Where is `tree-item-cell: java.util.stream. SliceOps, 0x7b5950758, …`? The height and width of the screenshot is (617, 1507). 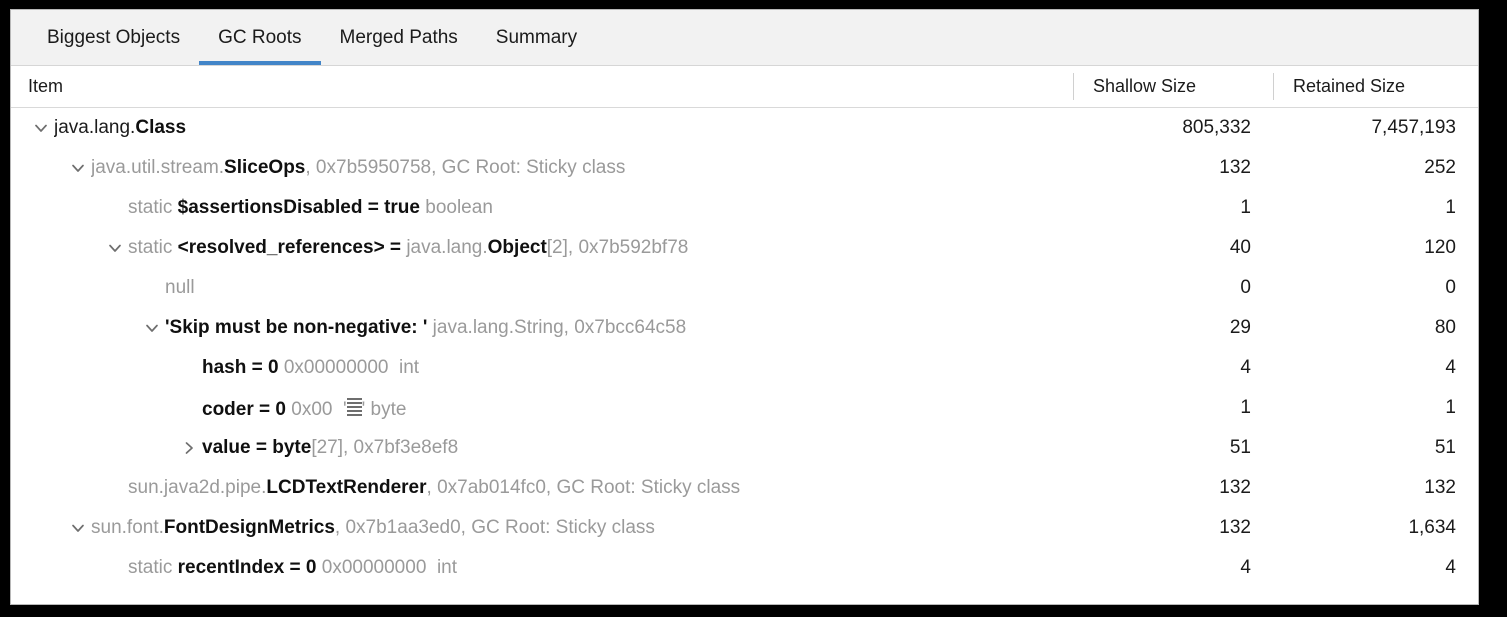 tree-item-cell: java.util.stream. SliceOps, 0x7b5950758, … is located at coordinates (542, 168).